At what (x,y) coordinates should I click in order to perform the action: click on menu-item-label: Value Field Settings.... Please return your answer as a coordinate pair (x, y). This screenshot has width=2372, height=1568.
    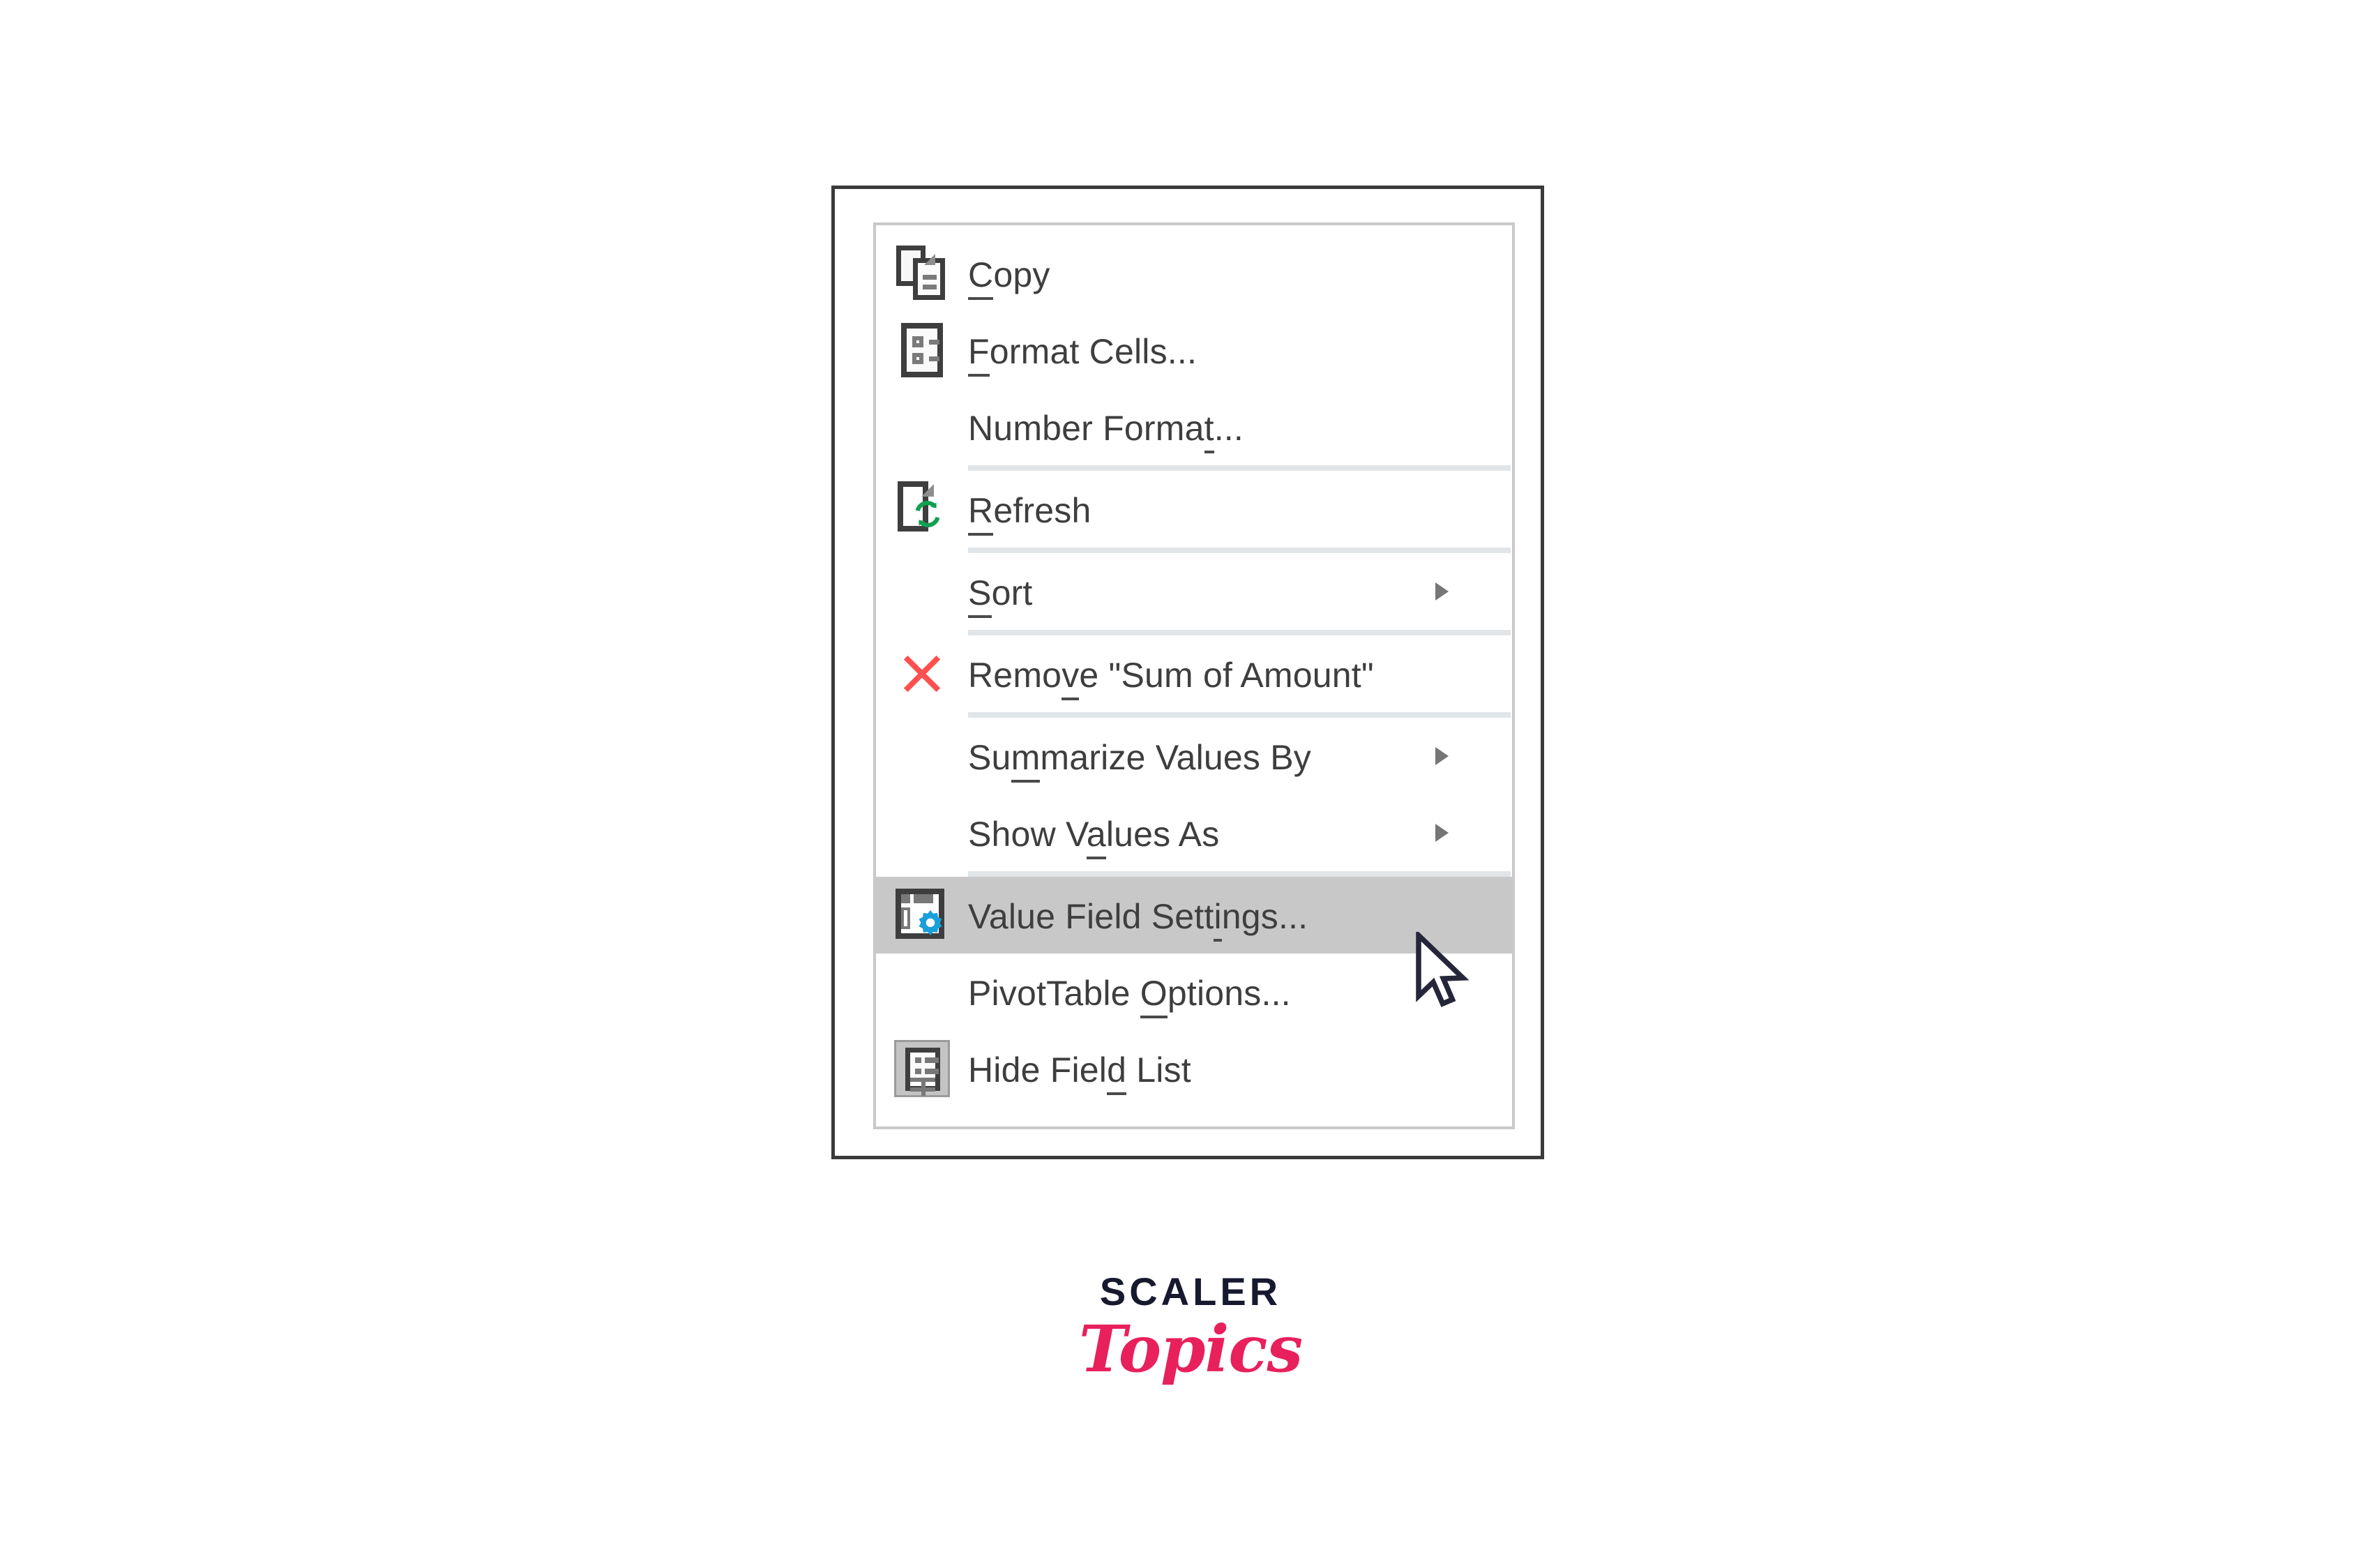
    Looking at the image, I should click on (1199, 919).